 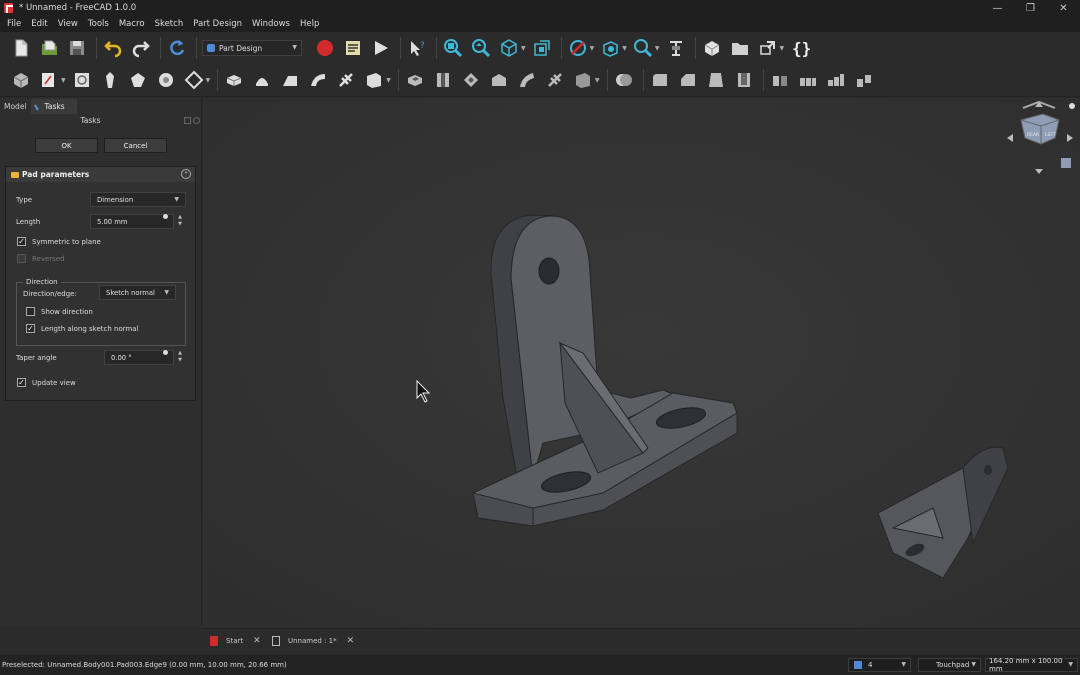 What do you see at coordinates (137, 292) in the screenshot?
I see `direction-edge-select: Sketch normal ▼` at bounding box center [137, 292].